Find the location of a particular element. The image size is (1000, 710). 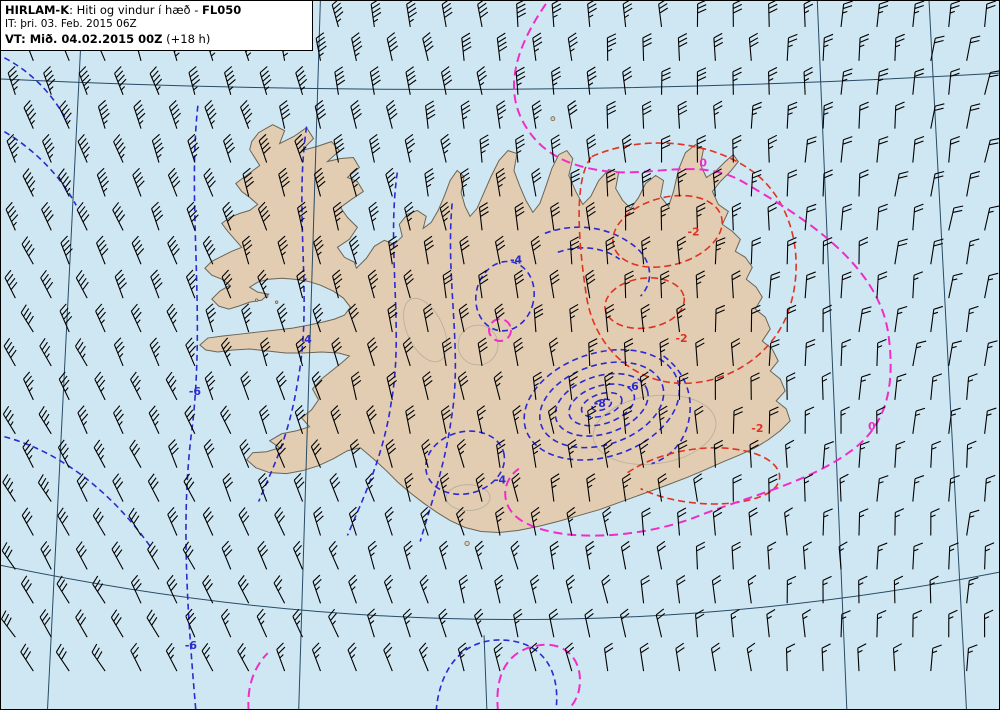

contour-label: -8 is located at coordinates (600, 403).